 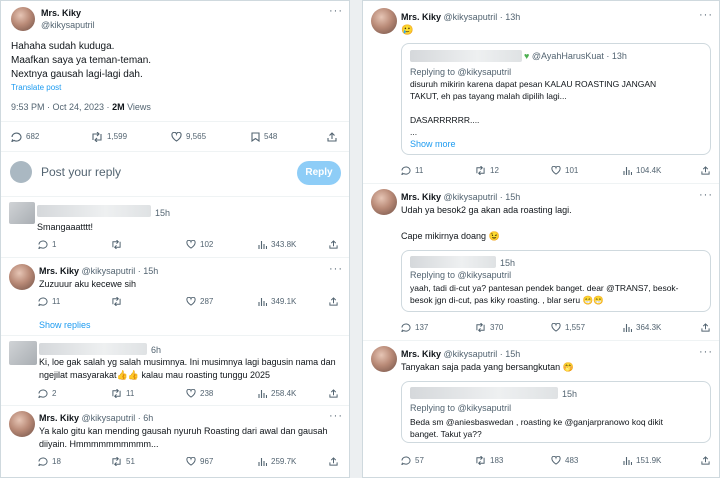 I want to click on reply-button: 18, so click(x=49, y=462).